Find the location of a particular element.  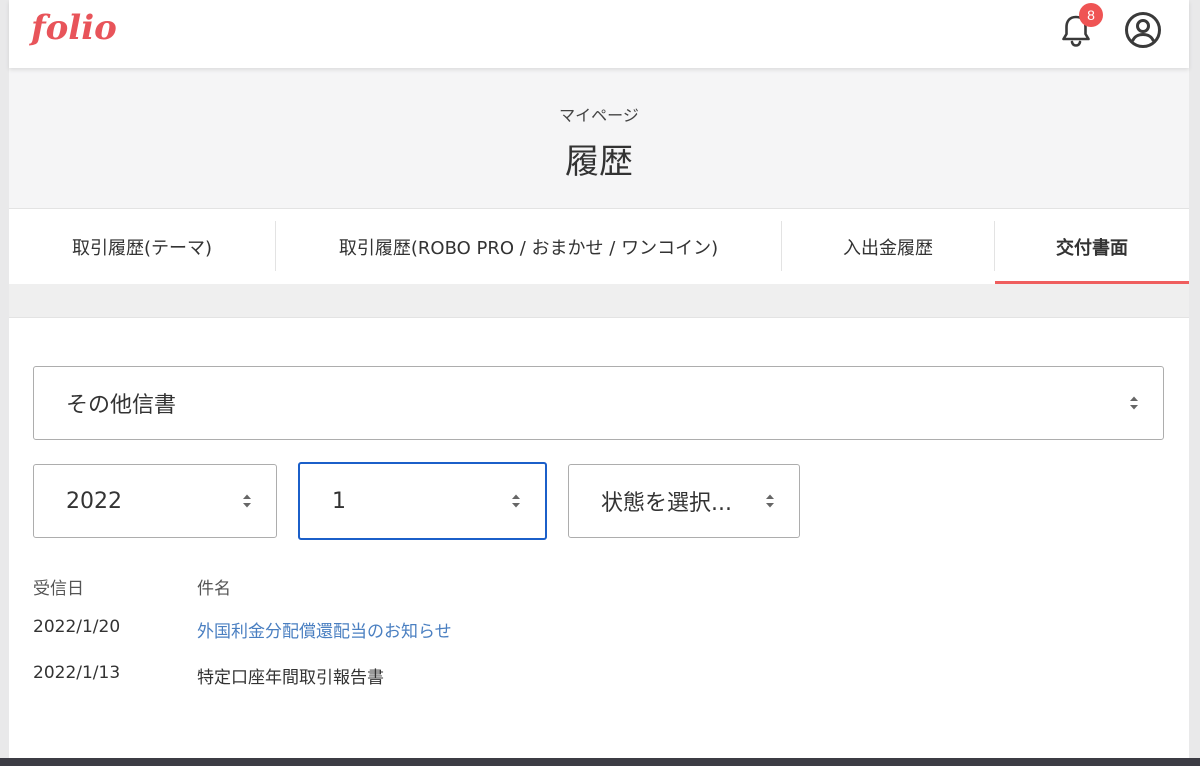

document-type-select: その他信書 is located at coordinates (598, 403).